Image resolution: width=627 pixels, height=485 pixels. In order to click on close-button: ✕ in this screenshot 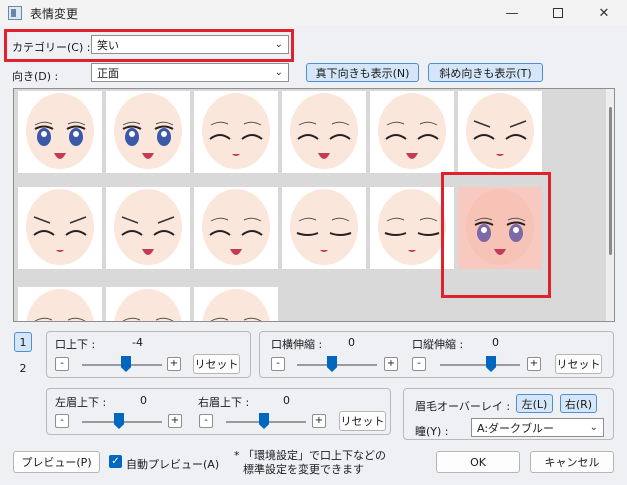, I will do `click(604, 13)`.